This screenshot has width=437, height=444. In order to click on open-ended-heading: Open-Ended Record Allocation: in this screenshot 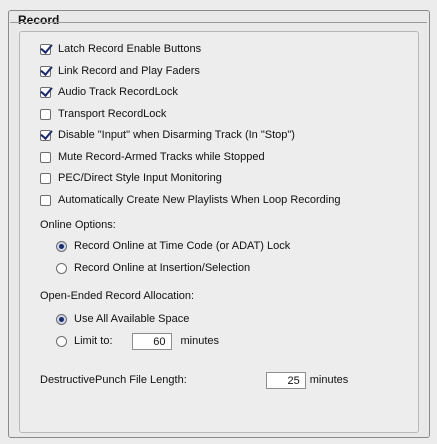, I will do `click(117, 296)`.